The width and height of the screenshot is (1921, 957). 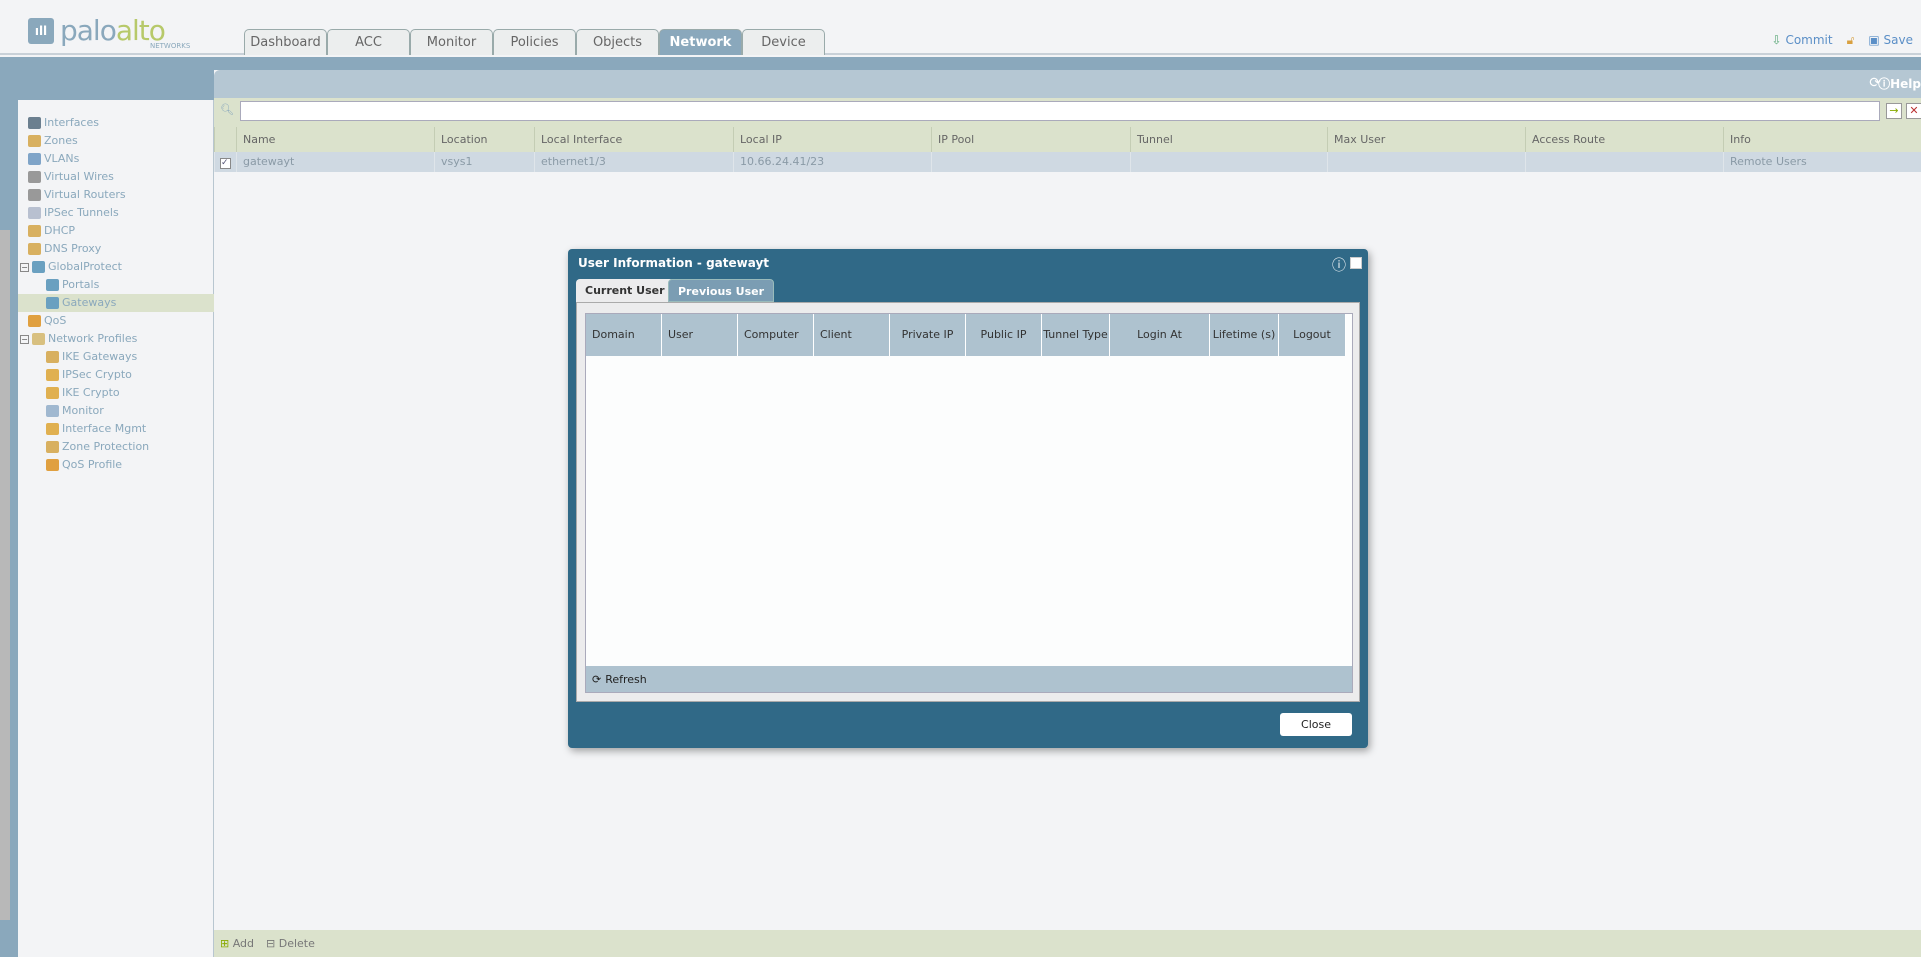 What do you see at coordinates (116, 213) in the screenshot?
I see `sidebar-item-ipsec-tunnels: IPSec Tunnels` at bounding box center [116, 213].